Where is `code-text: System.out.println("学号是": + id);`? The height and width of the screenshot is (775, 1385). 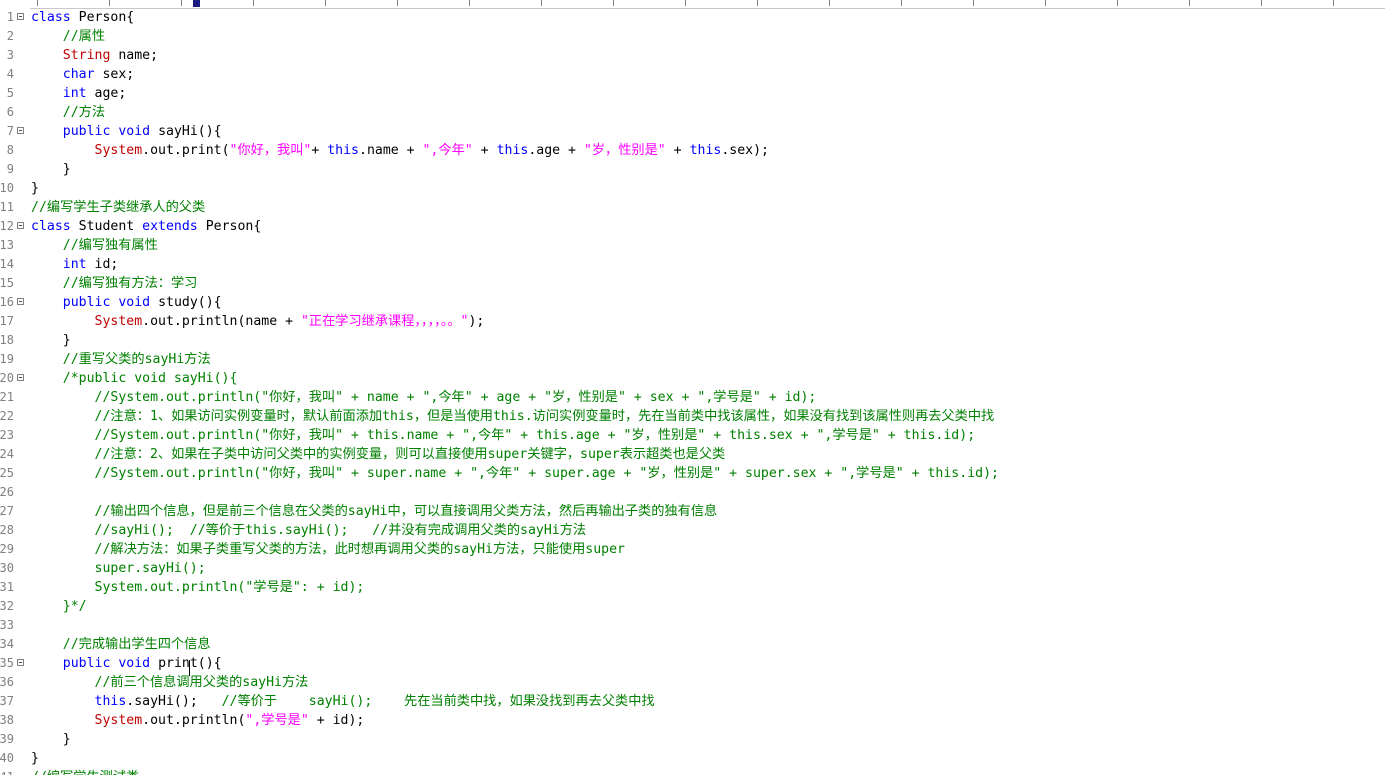 code-text: System.out.println("学号是": + id); is located at coordinates (198, 587).